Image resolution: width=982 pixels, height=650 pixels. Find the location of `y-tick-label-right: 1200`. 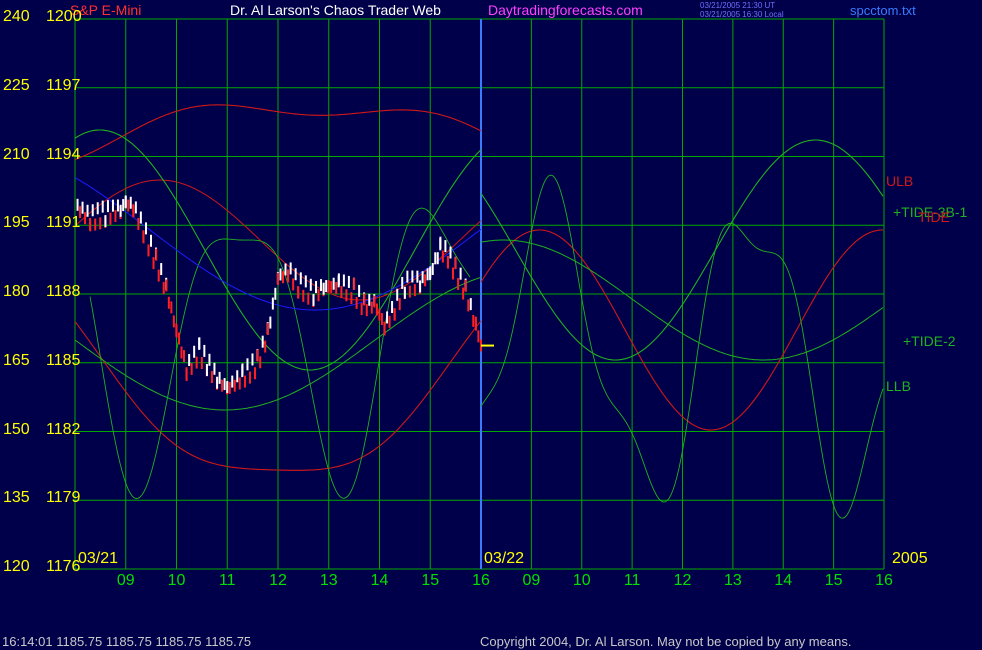

y-tick-label-right: 1200 is located at coordinates (64, 16).